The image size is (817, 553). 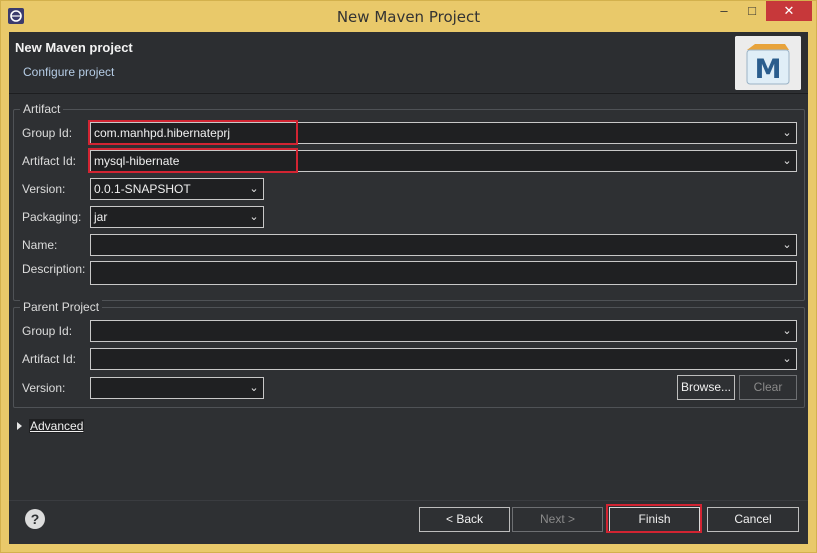 What do you see at coordinates (69, 72) in the screenshot?
I see `banner-subtitle: Configure project` at bounding box center [69, 72].